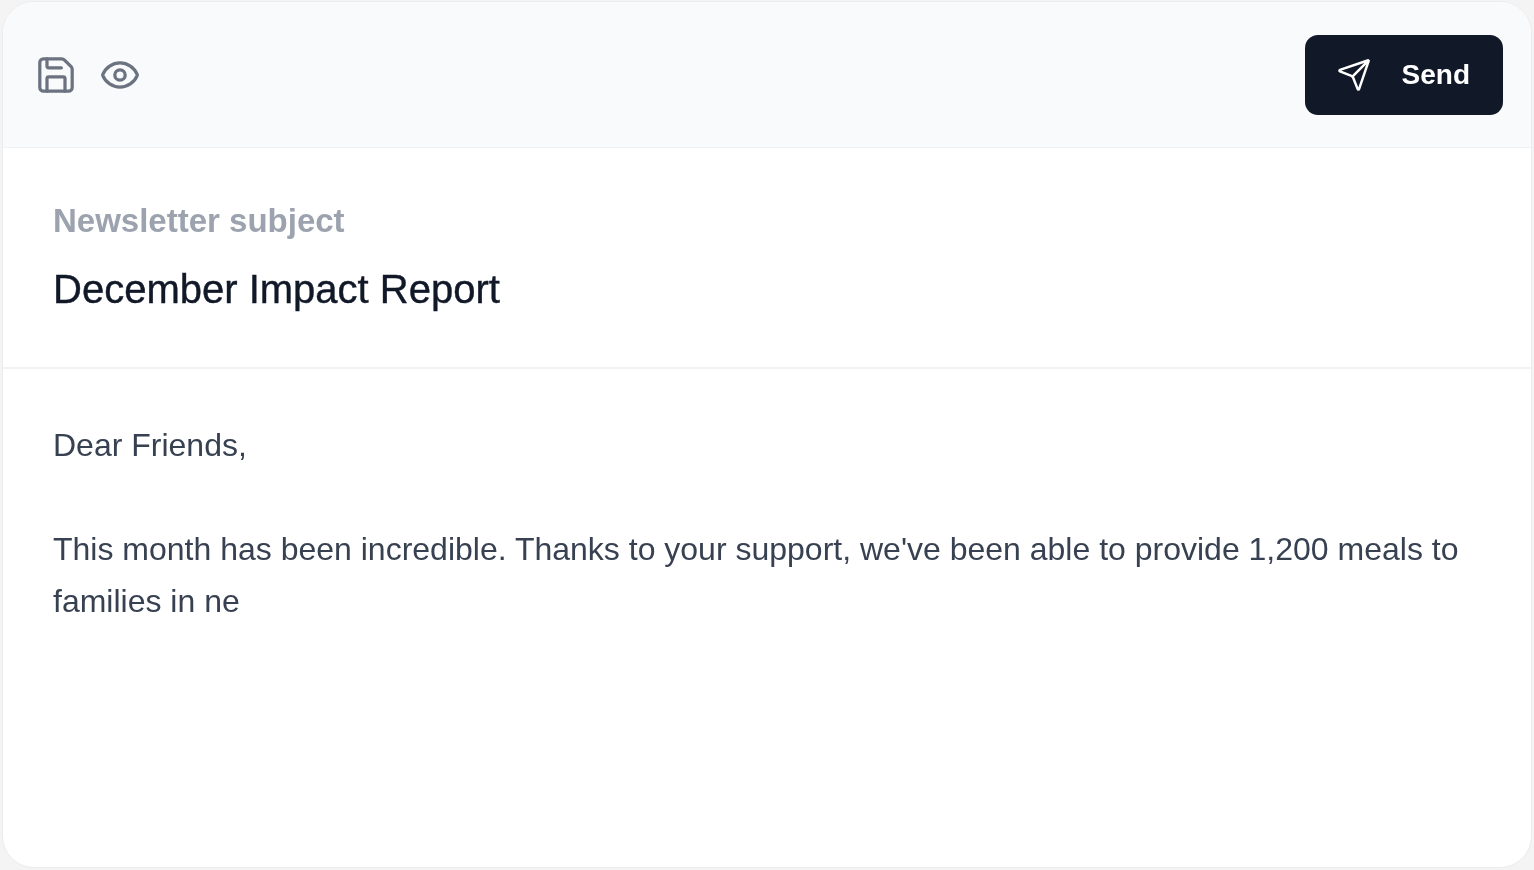 The height and width of the screenshot is (870, 1534). I want to click on eye-icon, so click(120, 74).